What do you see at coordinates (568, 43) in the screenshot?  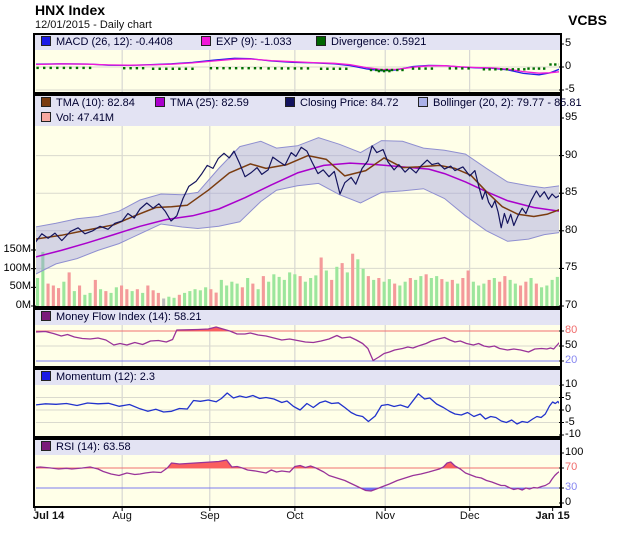 I see `macd-ytick-label: 5` at bounding box center [568, 43].